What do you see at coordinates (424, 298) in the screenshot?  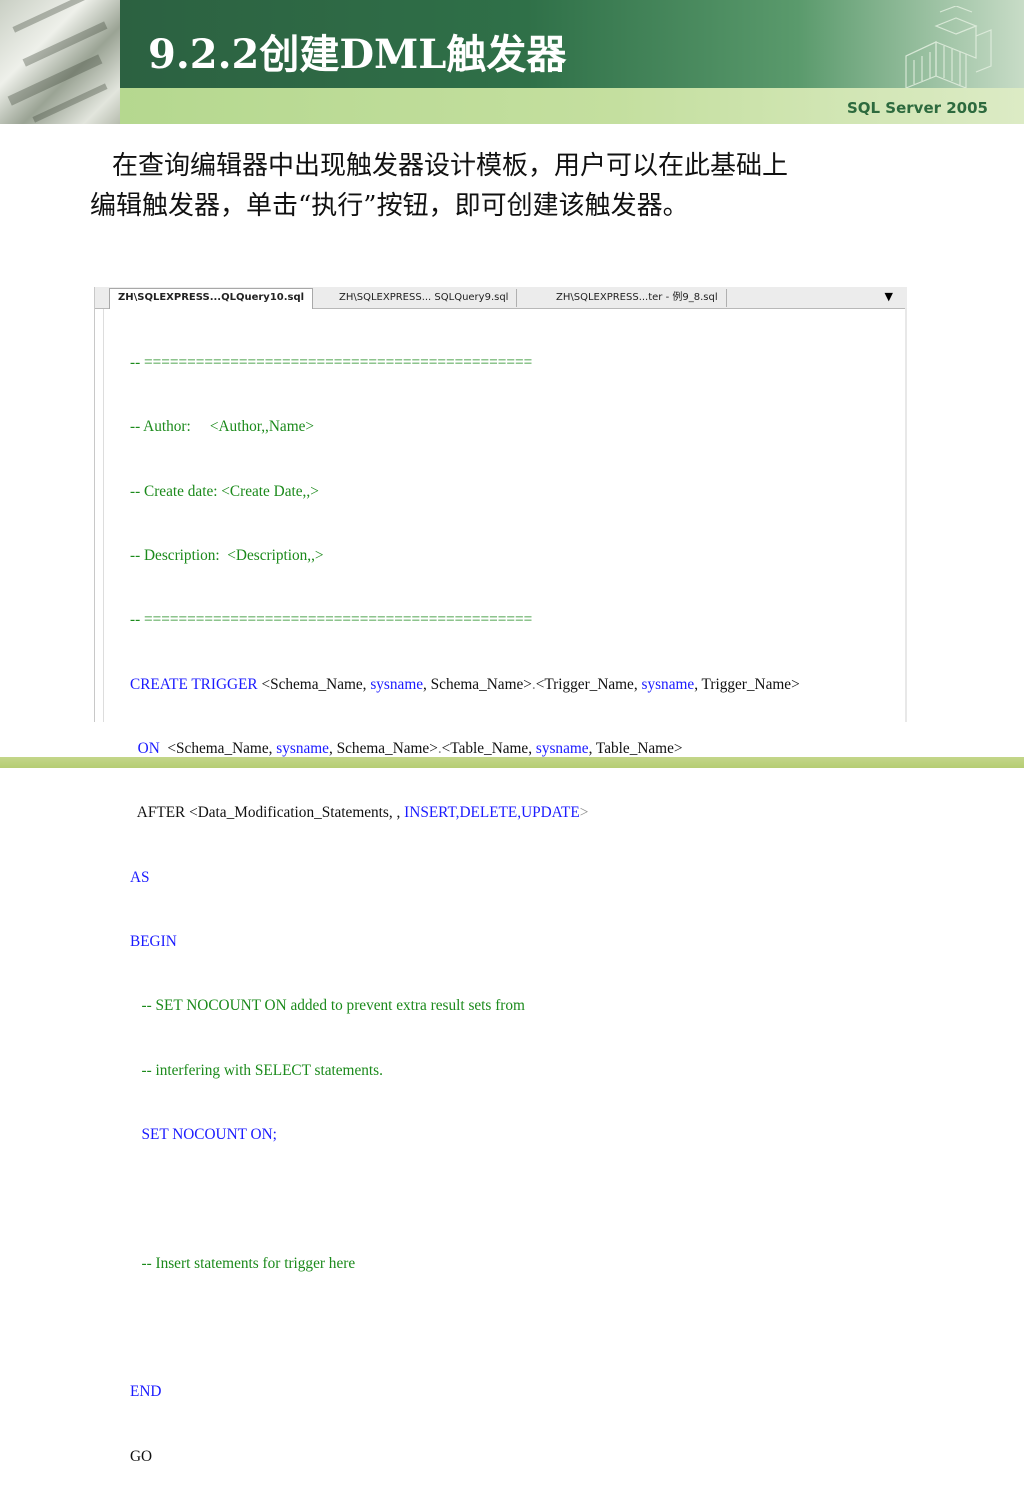 I see `tab-sqlquery9: ZH\SQLEXPRESS... SQLQuery9.sql` at bounding box center [424, 298].